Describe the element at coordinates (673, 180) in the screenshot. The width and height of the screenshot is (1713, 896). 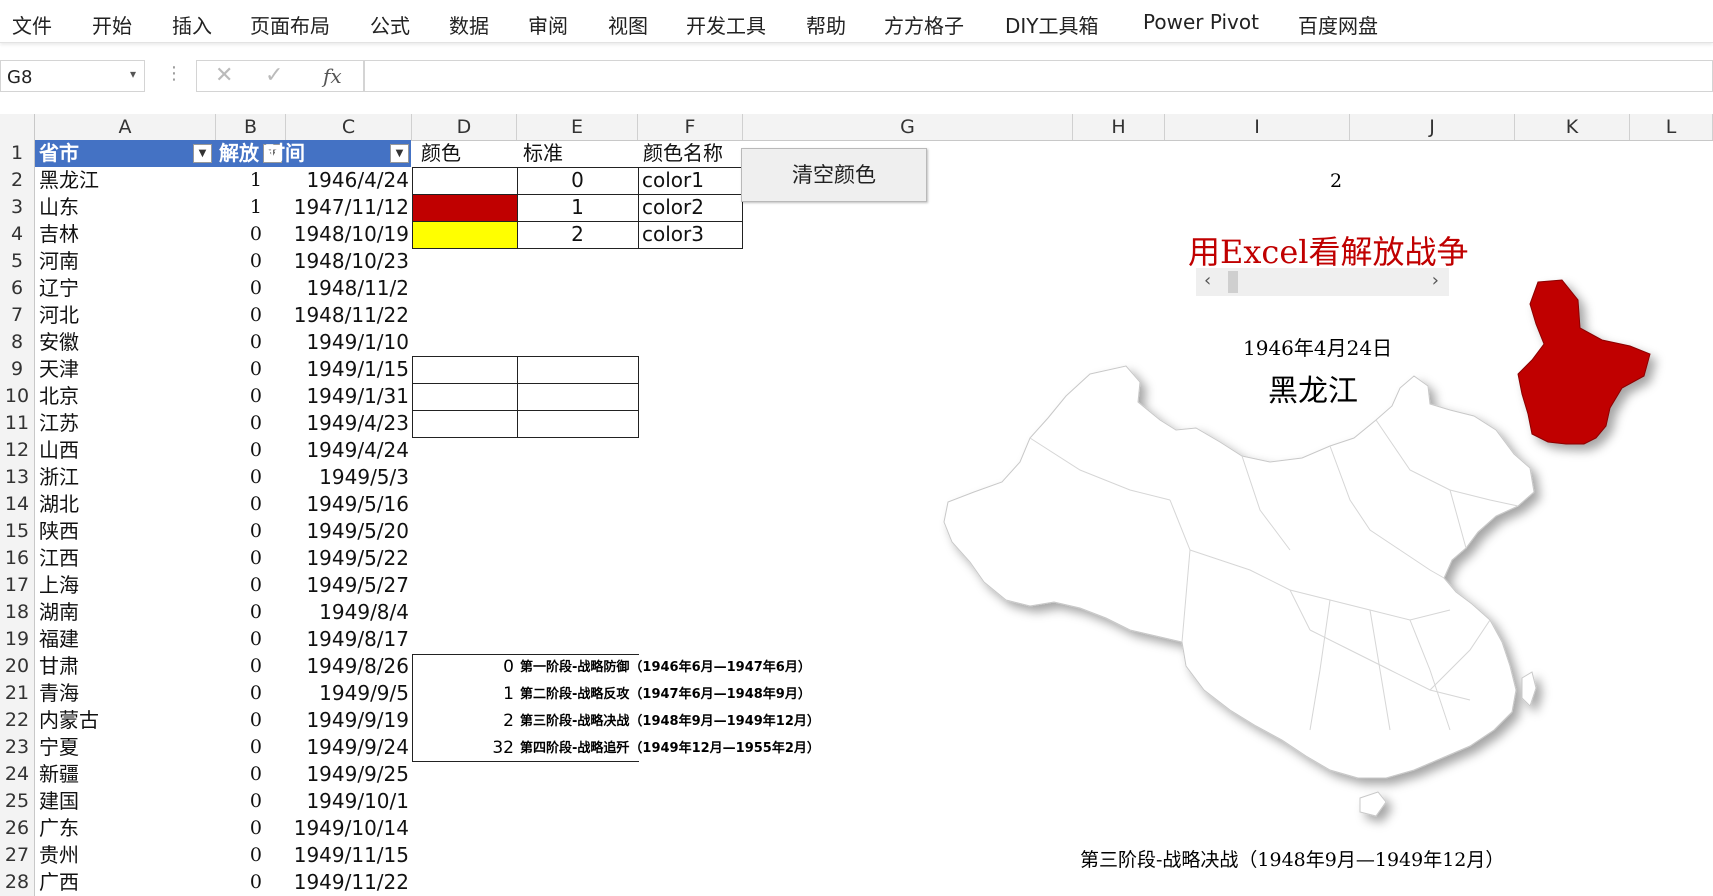
I see `cell-color-name: color1` at that location.